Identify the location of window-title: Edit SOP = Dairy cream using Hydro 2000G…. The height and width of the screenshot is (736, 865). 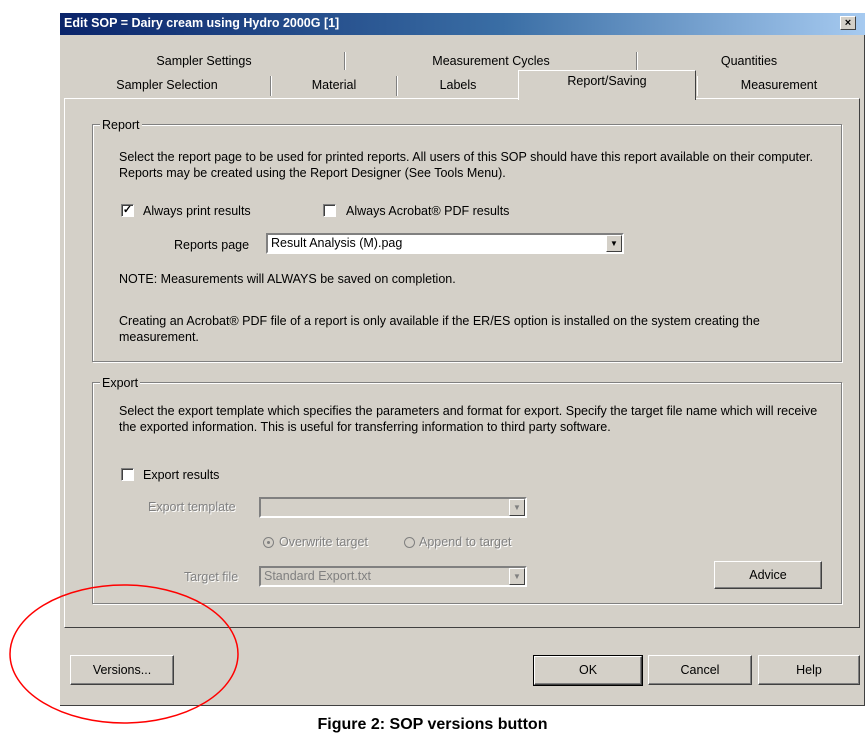
(202, 23).